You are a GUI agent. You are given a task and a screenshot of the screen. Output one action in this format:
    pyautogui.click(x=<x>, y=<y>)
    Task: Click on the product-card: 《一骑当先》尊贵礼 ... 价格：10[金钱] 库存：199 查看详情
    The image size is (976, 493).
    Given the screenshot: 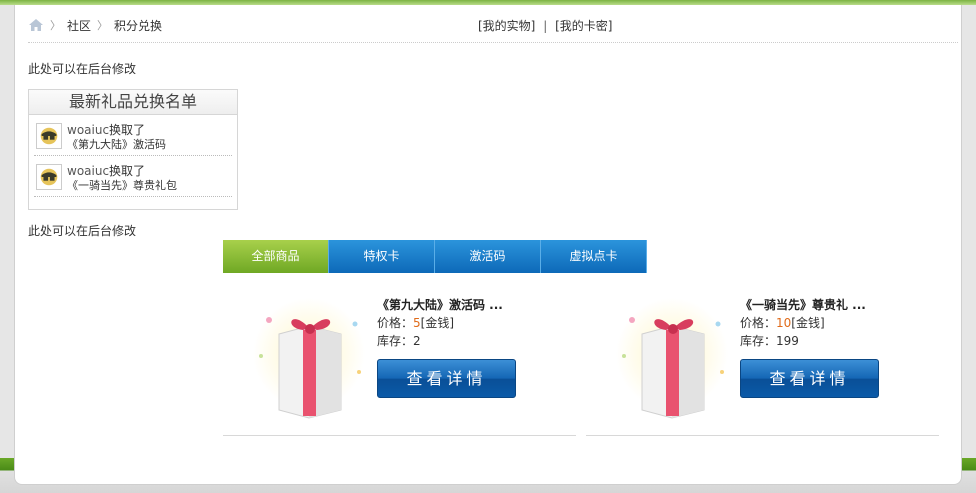 What is the action you would take?
    pyautogui.click(x=762, y=364)
    